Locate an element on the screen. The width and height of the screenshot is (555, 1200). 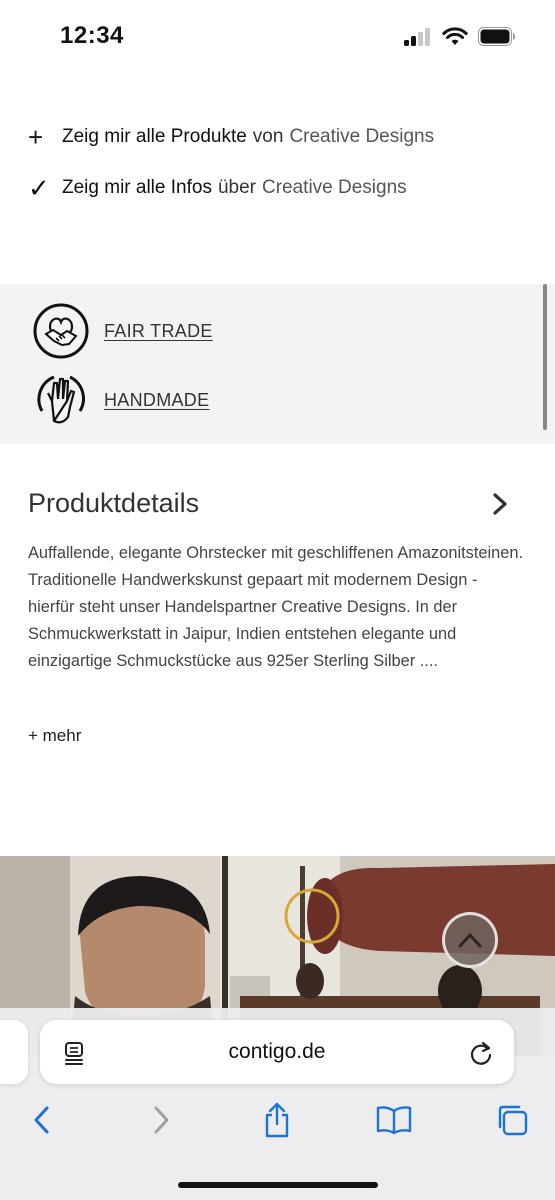
handmade-badge: HANDMADE is located at coordinates (120, 400).